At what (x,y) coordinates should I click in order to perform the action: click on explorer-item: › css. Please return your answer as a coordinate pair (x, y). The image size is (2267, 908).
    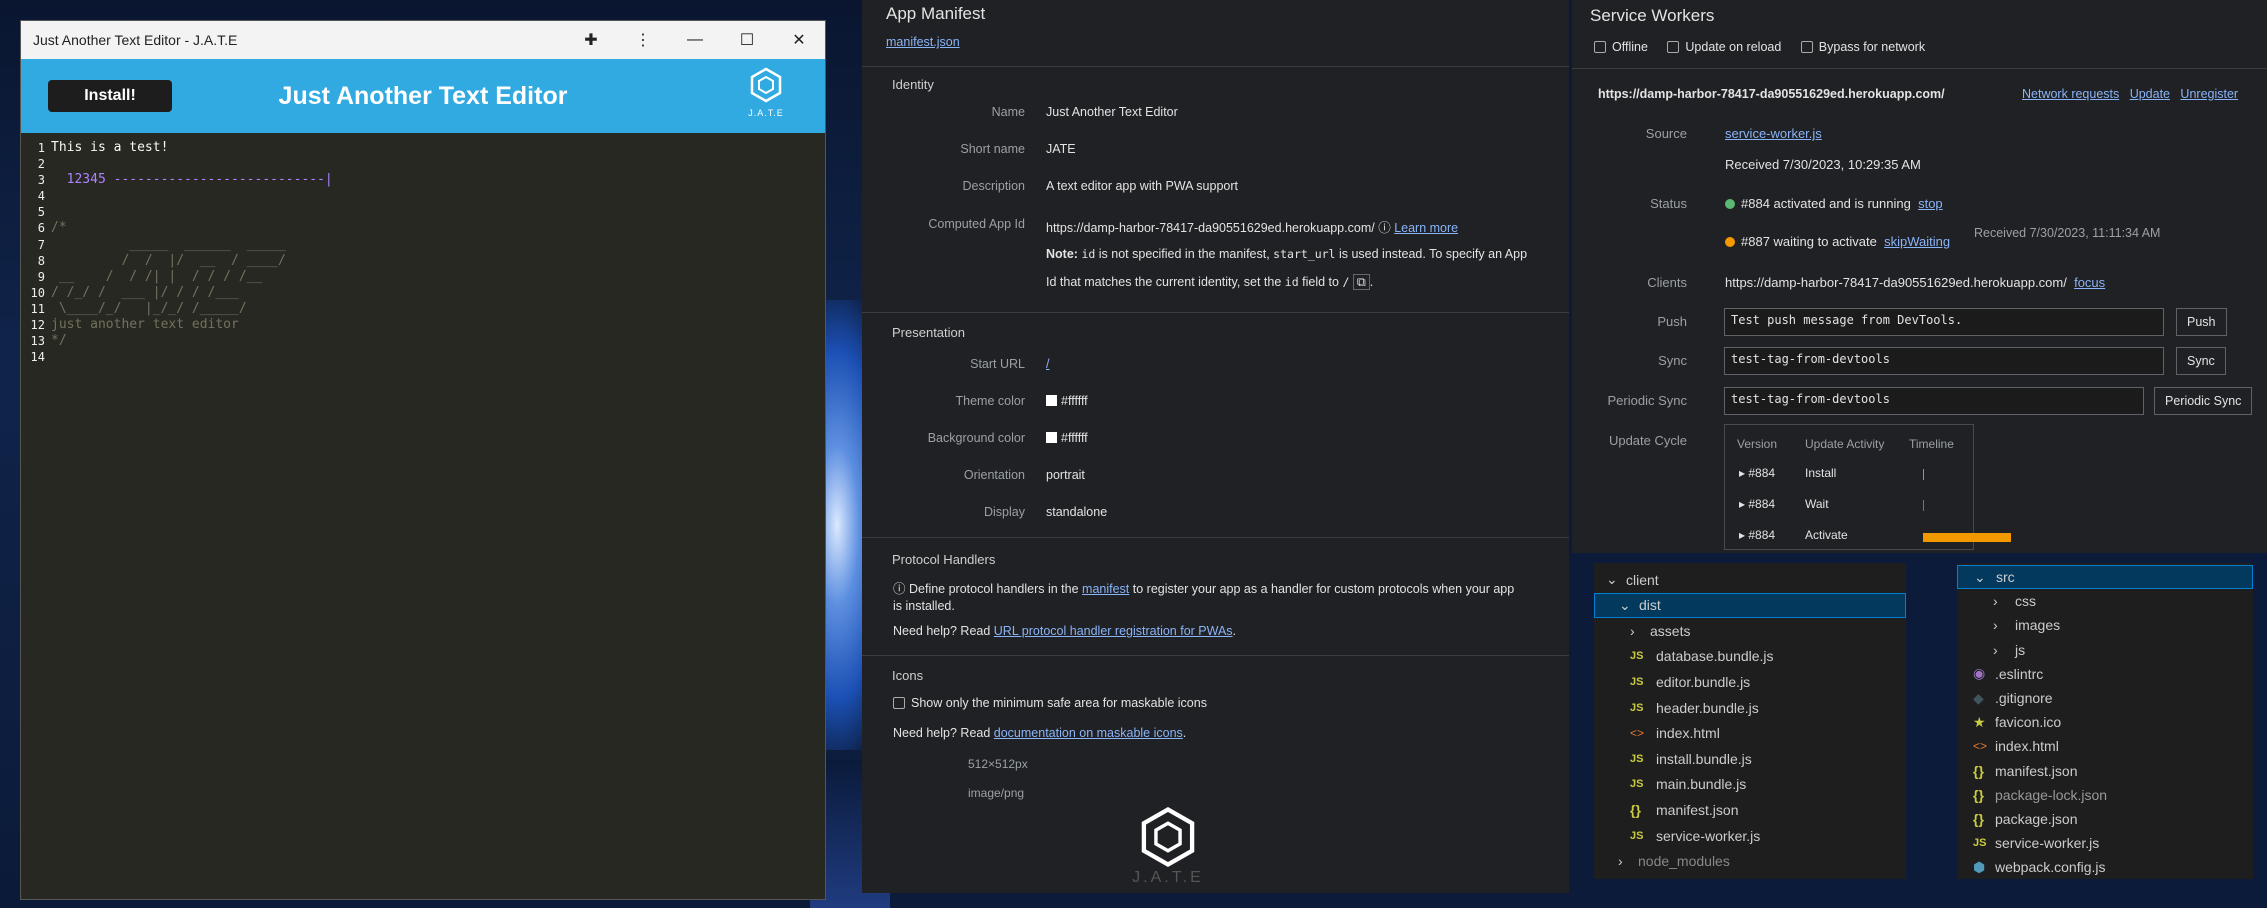
    Looking at the image, I should click on (2105, 601).